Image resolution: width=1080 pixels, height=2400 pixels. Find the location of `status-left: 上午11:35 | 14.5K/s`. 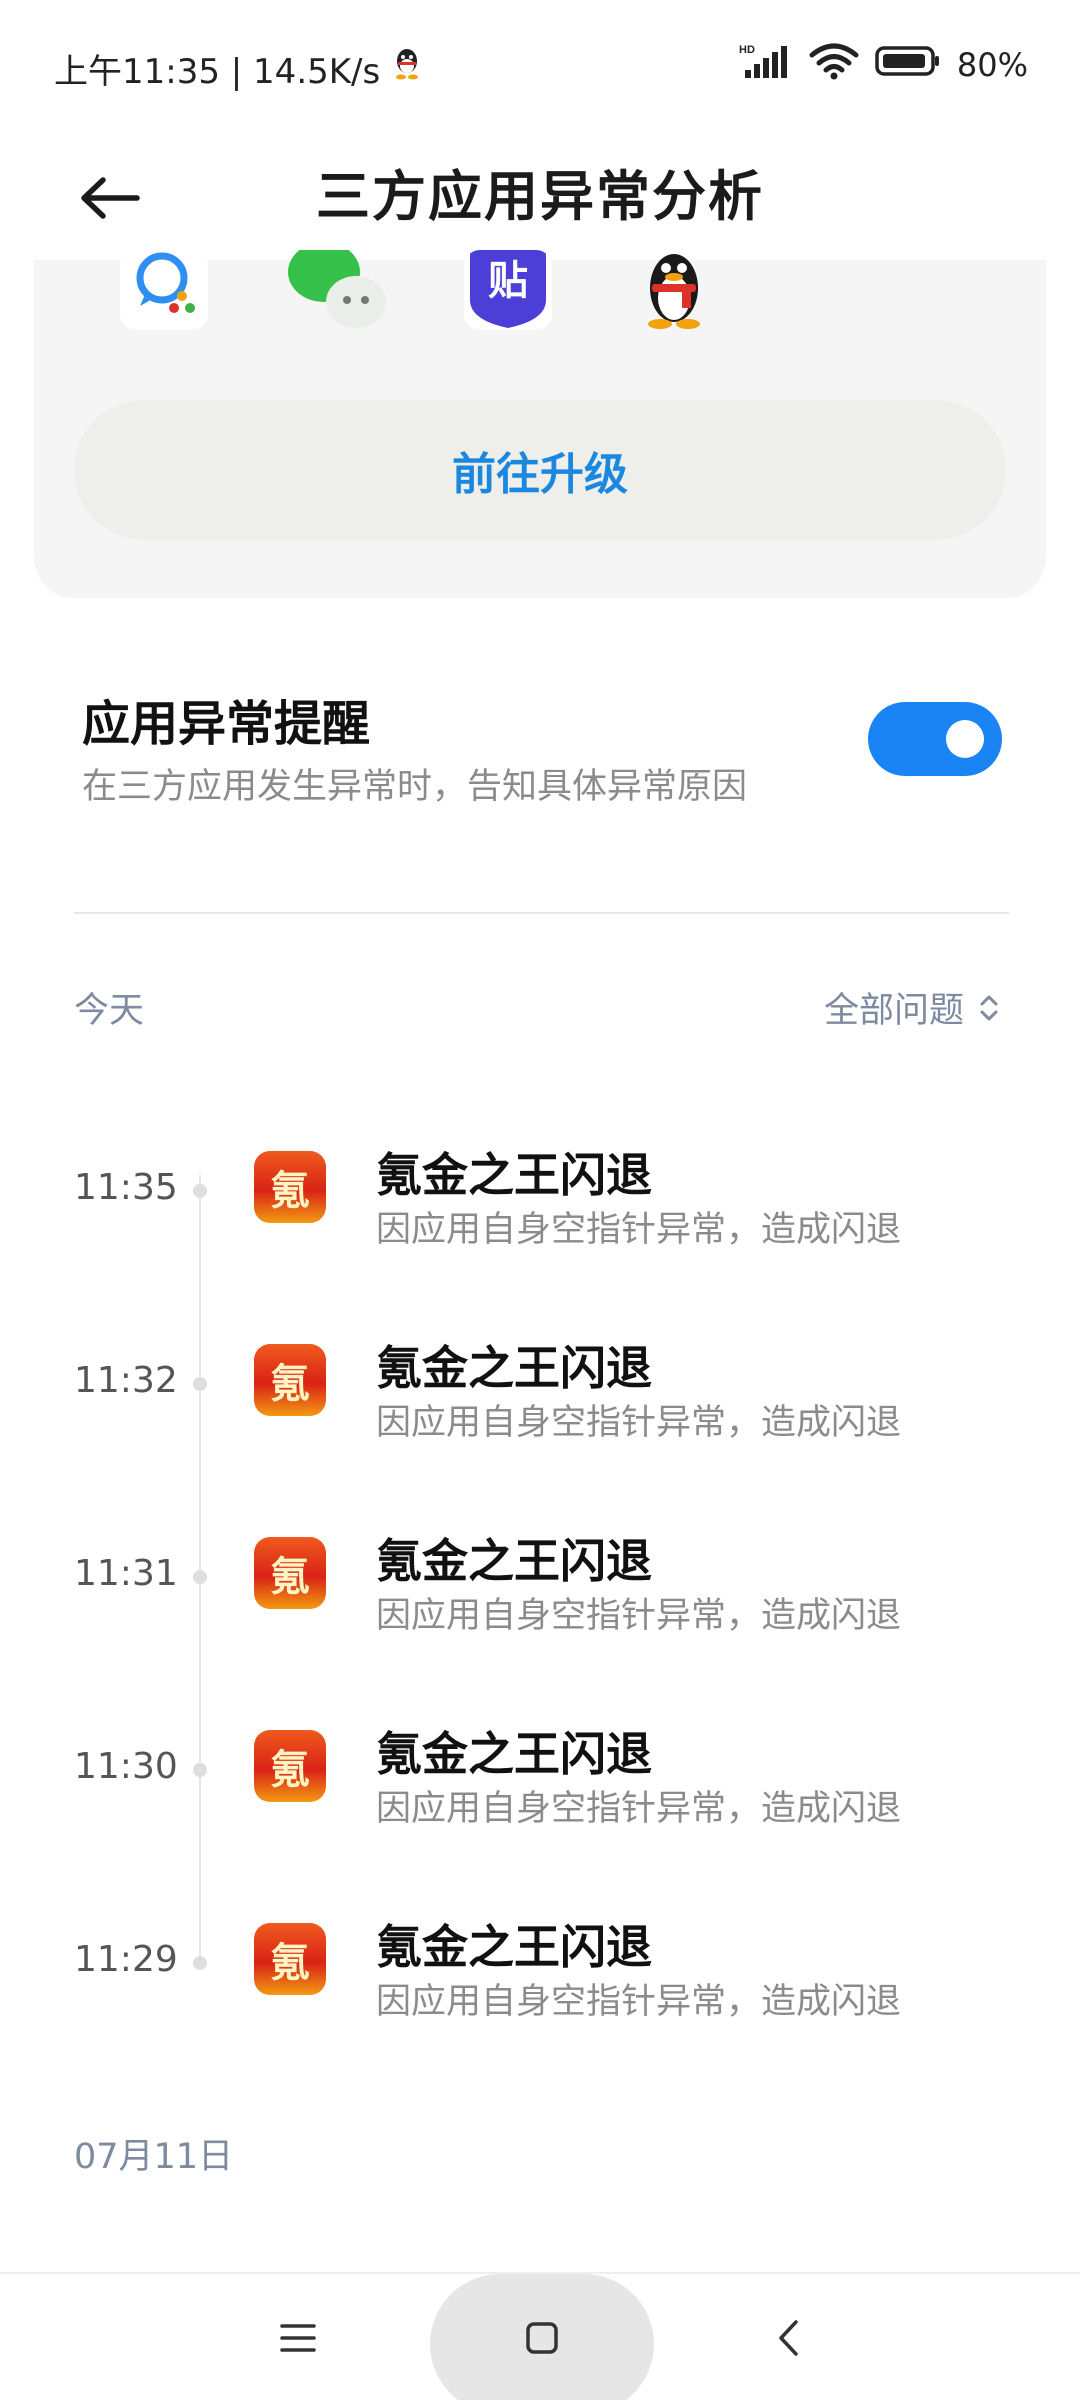

status-left: 上午11:35 | 14.5K/s is located at coordinates (238, 68).